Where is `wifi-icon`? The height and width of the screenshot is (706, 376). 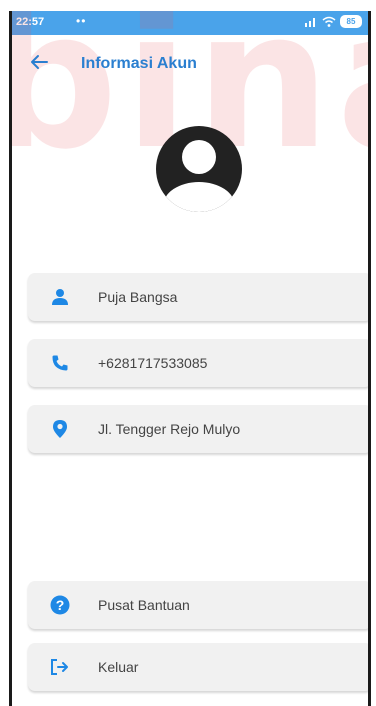 wifi-icon is located at coordinates (329, 21).